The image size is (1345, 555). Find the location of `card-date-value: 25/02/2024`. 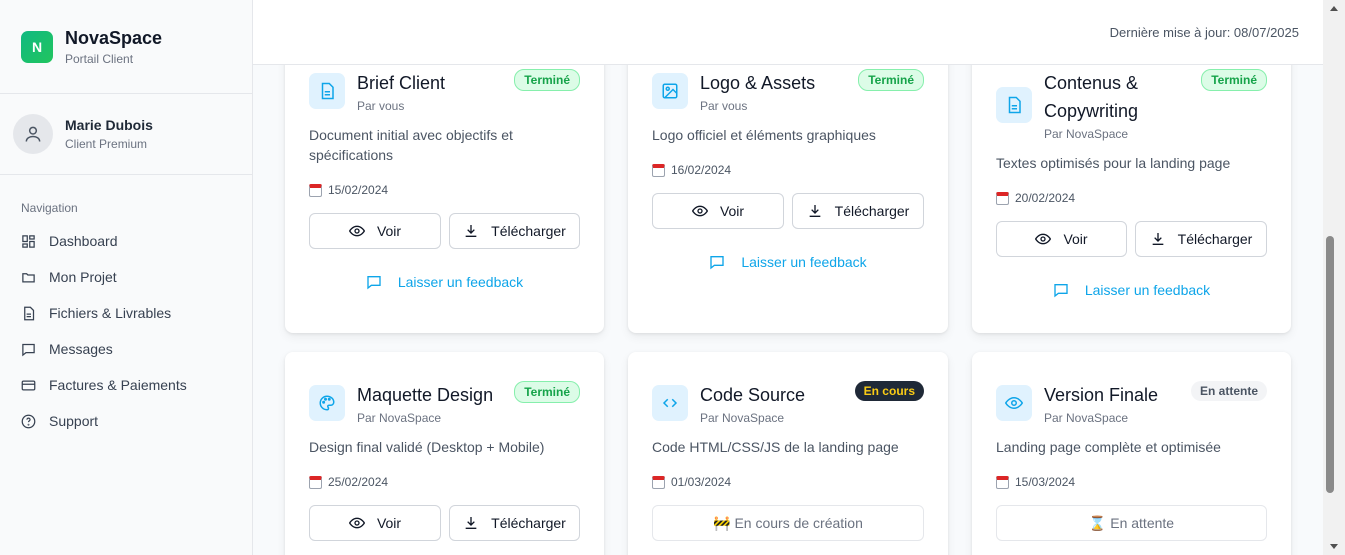

card-date-value: 25/02/2024 is located at coordinates (358, 482).